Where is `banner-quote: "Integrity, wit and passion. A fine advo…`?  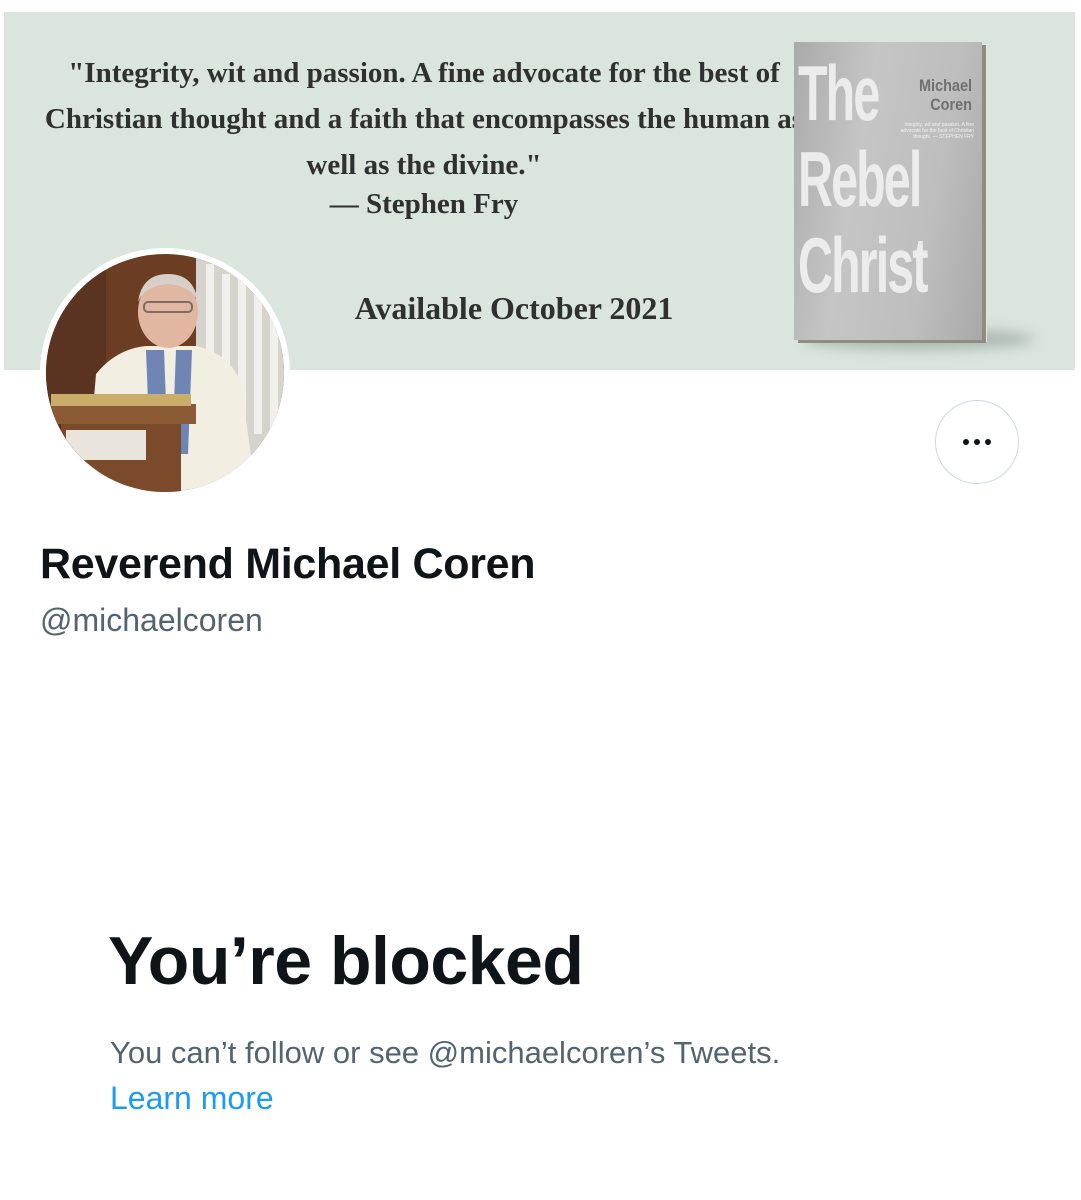 banner-quote: "Integrity, wit and passion. A fine advo… is located at coordinates (424, 119).